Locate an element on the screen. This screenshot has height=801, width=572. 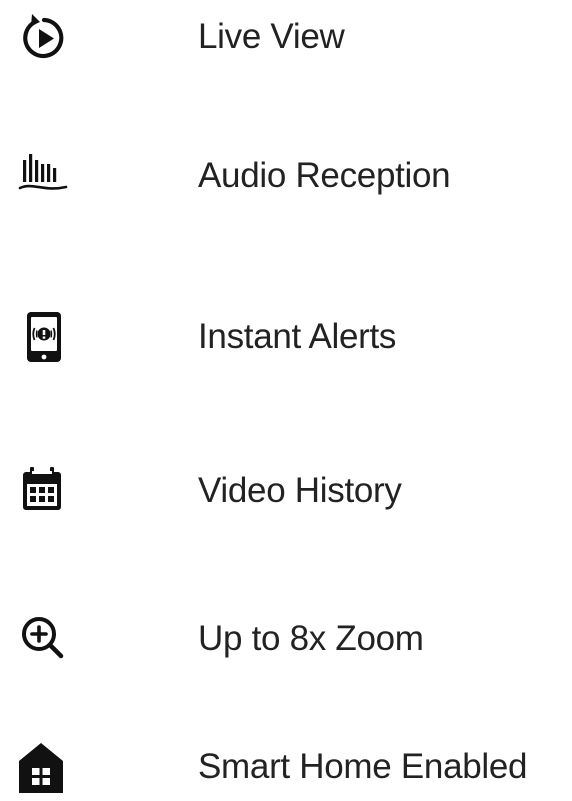
feature-item-instant-alerts: Instant Alerts is located at coordinates (286, 341).